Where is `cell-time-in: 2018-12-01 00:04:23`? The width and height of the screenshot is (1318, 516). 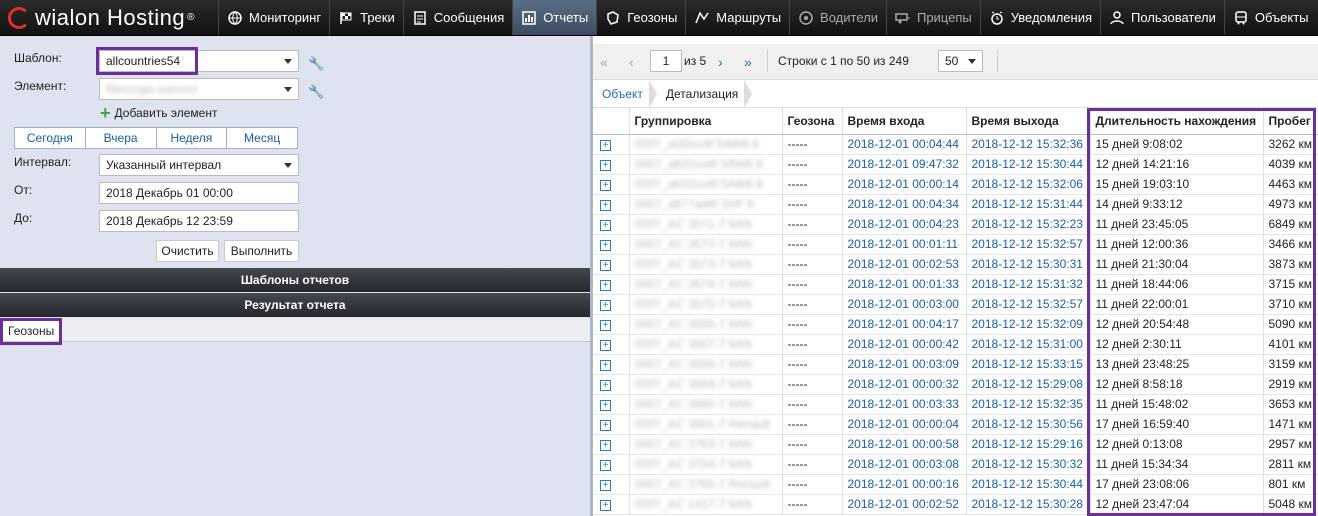
cell-time-in: 2018-12-01 00:04:23 is located at coordinates (904, 224).